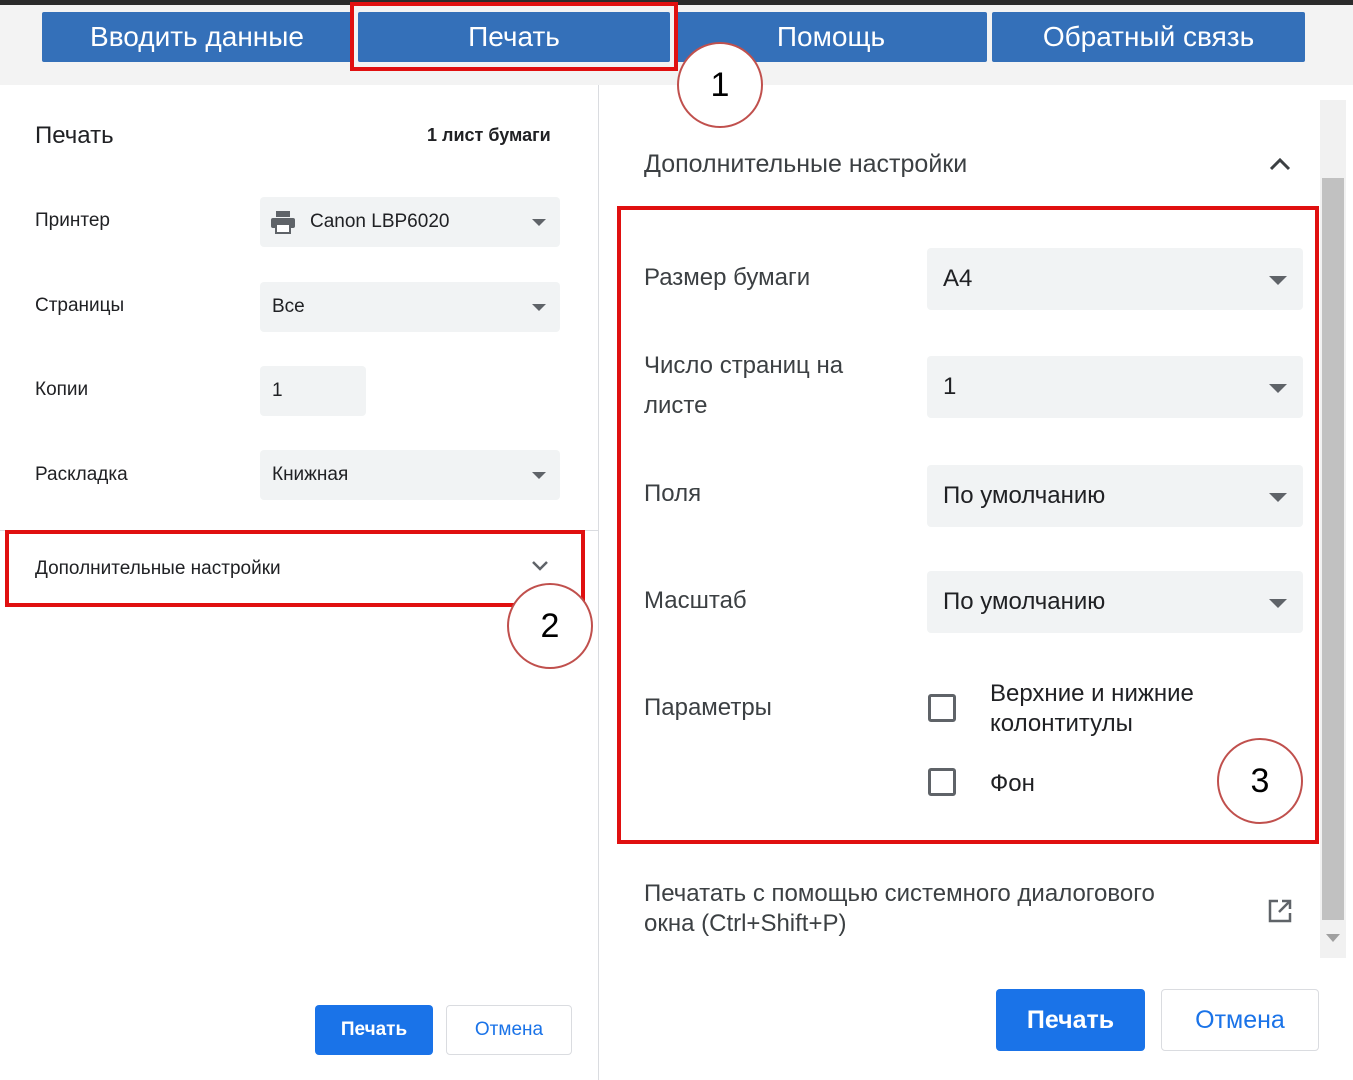 The image size is (1353, 1080). I want to click on pages-label: Страницы, so click(80, 305).